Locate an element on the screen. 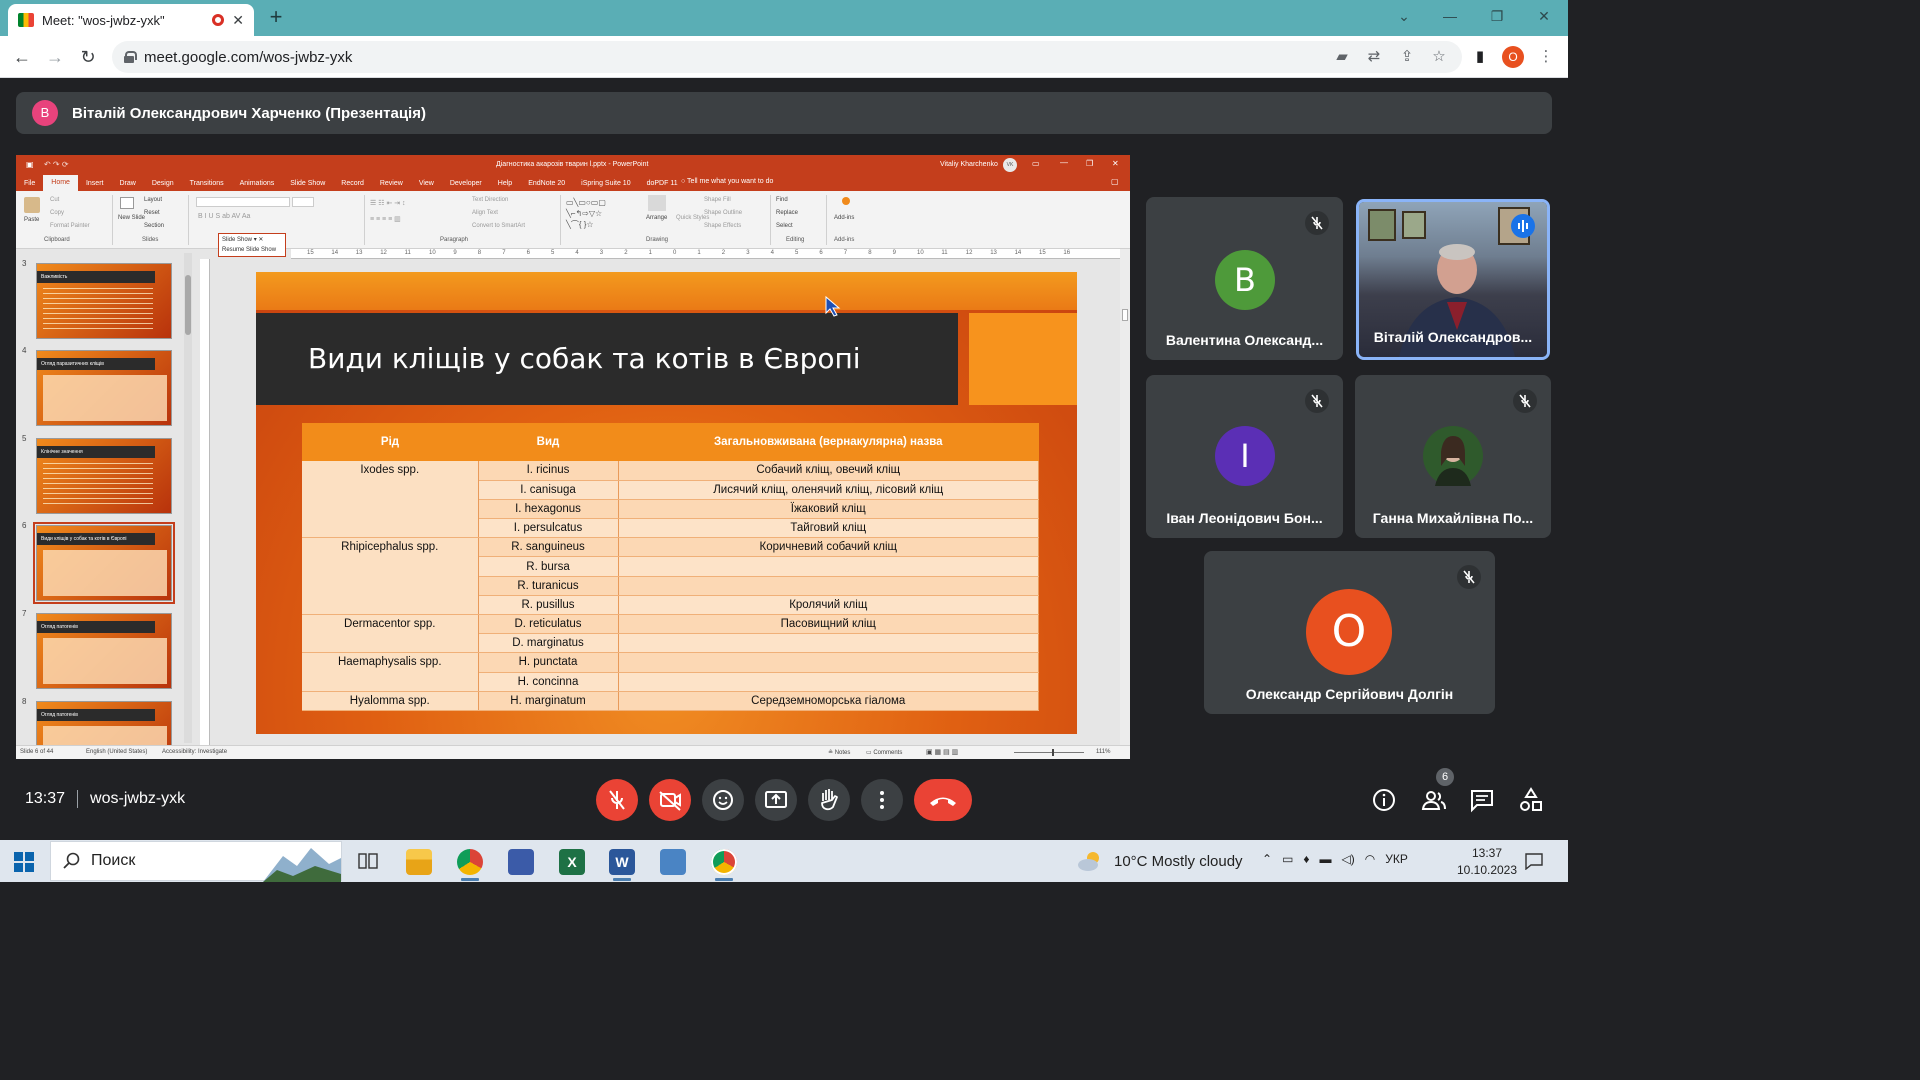 The image size is (1920, 1080). address-bar: meet.google.com/wos-jwbz-yxk is located at coordinates (787, 57).